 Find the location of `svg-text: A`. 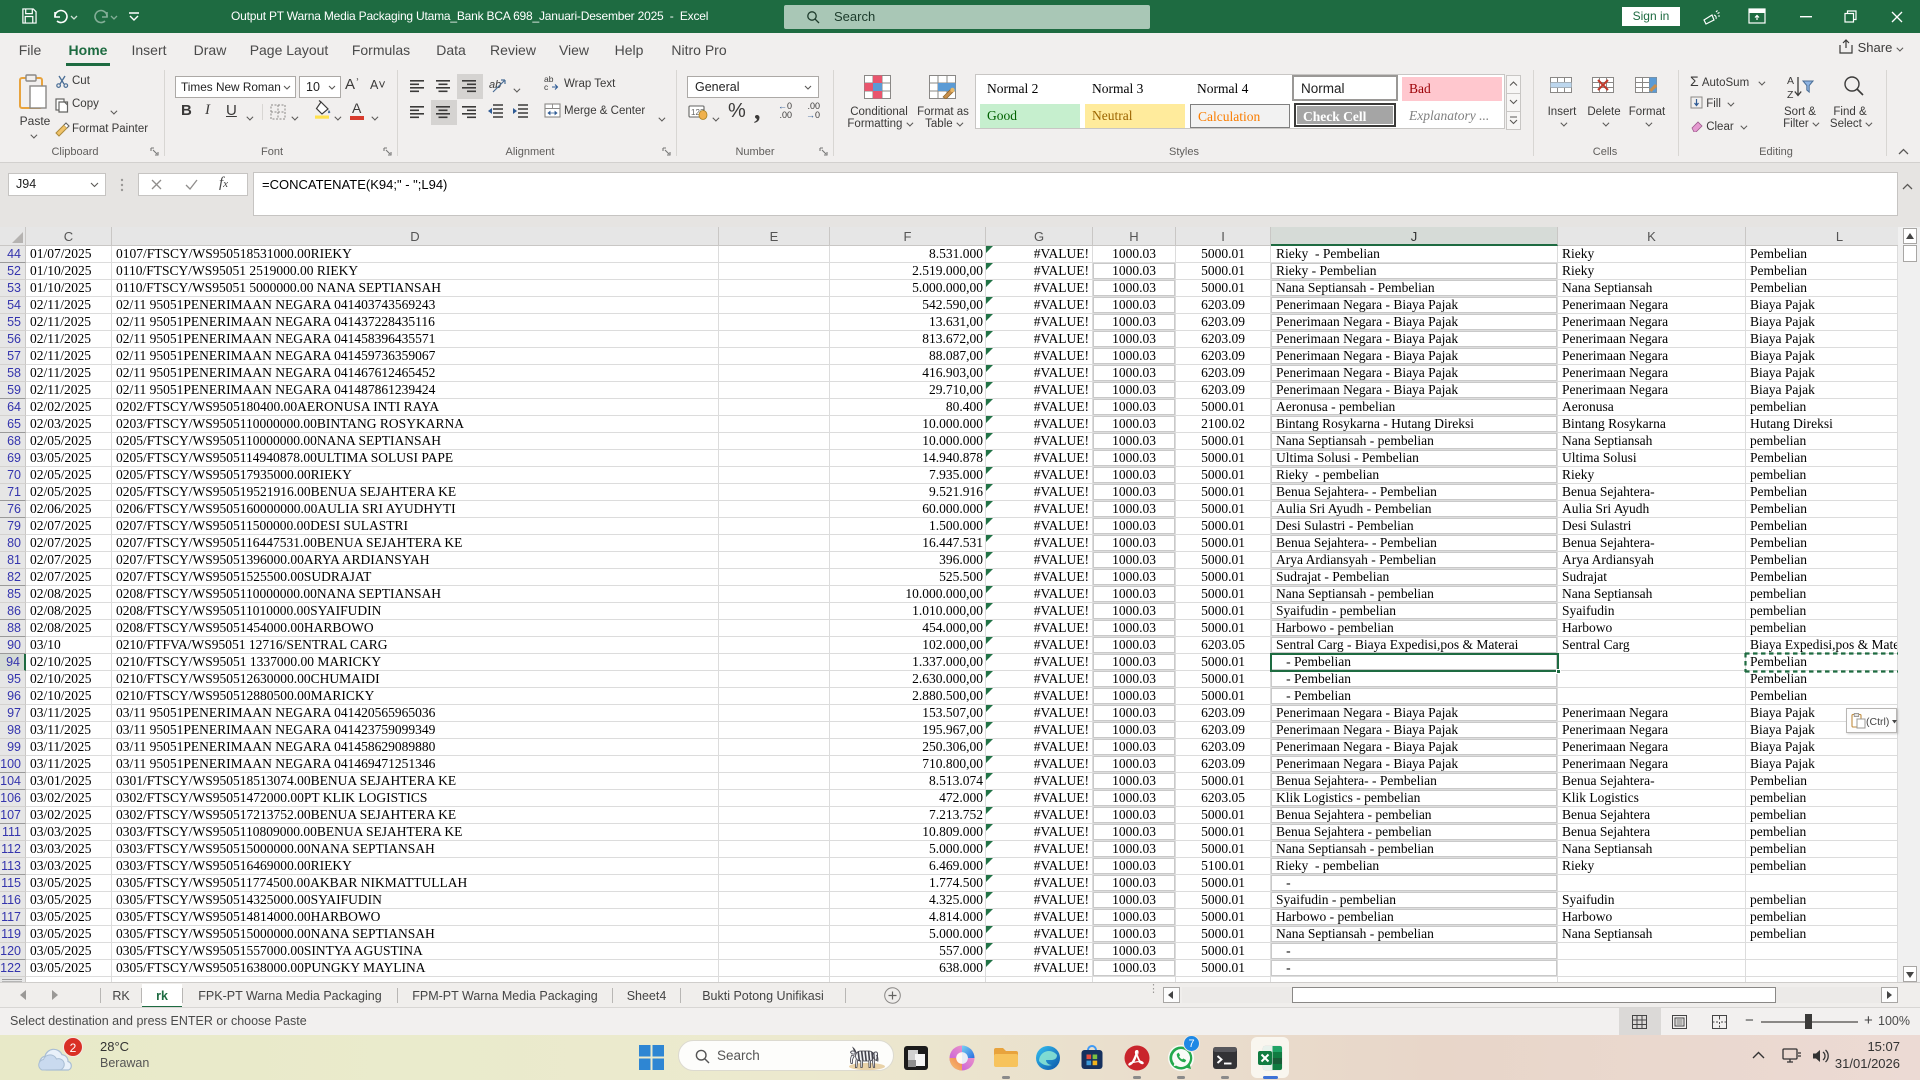

svg-text: A is located at coordinates (1790, 81).